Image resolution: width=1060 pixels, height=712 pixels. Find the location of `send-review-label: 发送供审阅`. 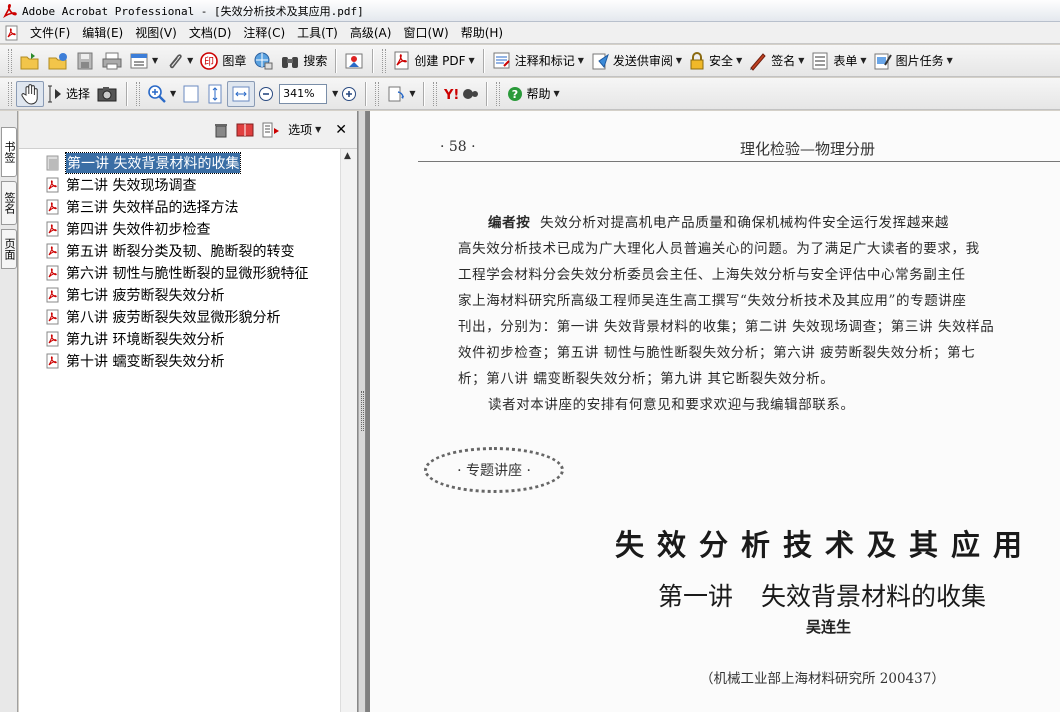

send-review-label: 发送供审阅 is located at coordinates (642, 61).